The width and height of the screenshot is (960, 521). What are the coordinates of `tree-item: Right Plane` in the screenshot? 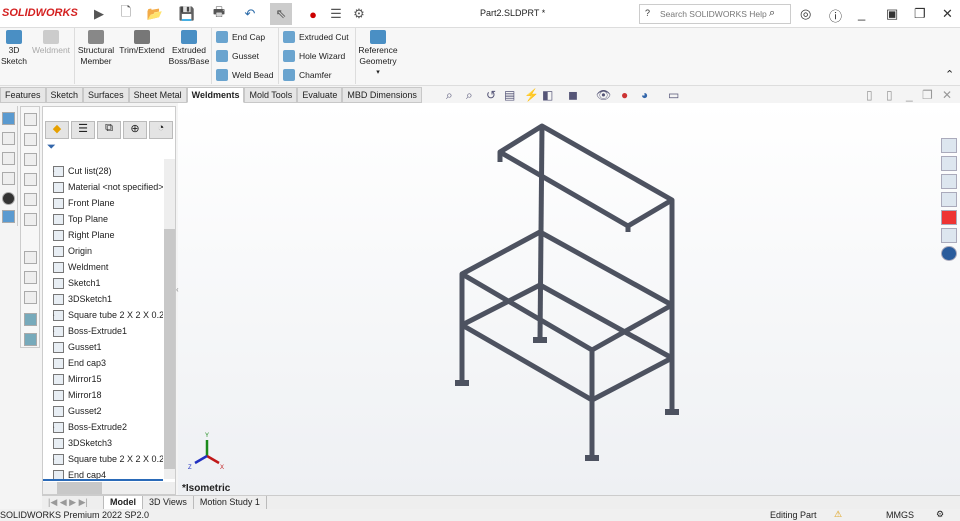 It's located at (108, 235).